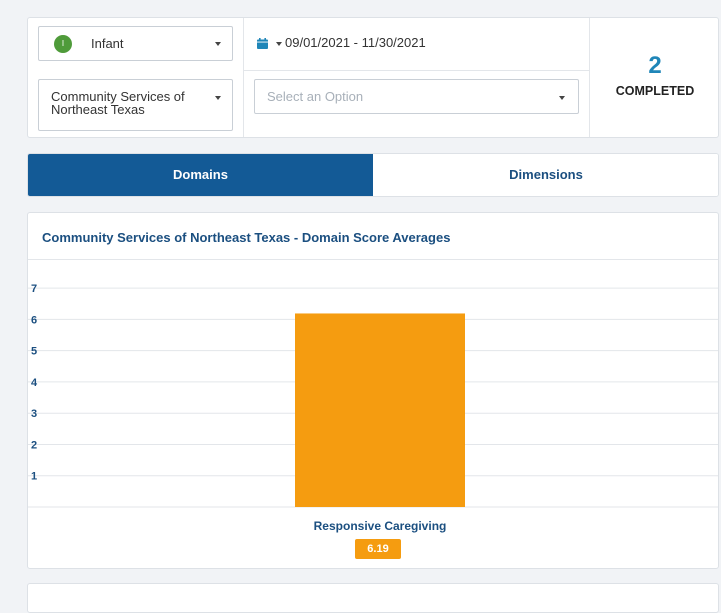 The image size is (721, 613). What do you see at coordinates (34, 414) in the screenshot?
I see `y-tick-label: 3` at bounding box center [34, 414].